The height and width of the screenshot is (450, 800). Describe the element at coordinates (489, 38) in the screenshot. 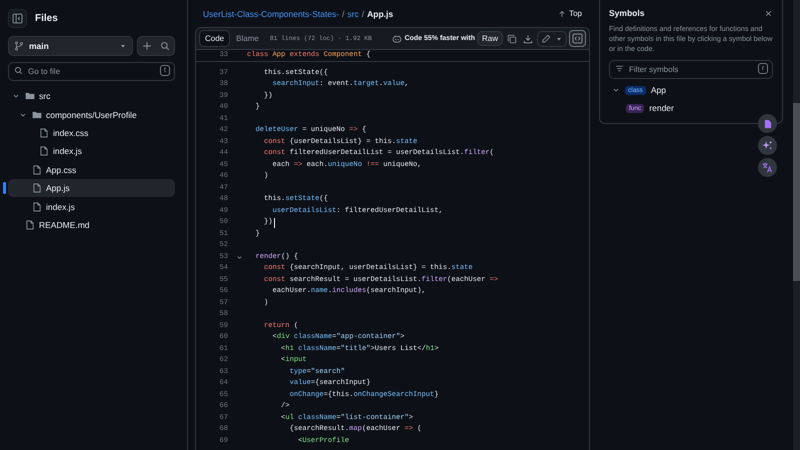

I see `raw-button: Raw` at that location.